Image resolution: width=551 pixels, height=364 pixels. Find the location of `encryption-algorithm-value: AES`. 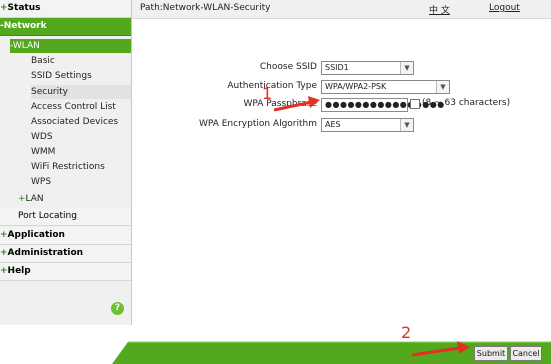

encryption-algorithm-value: AES is located at coordinates (333, 124).